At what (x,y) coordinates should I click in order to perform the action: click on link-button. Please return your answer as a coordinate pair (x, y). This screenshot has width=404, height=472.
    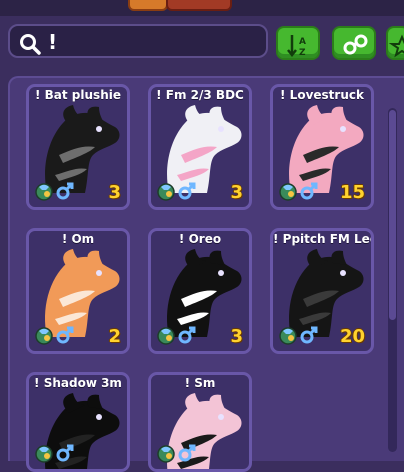
    Looking at the image, I should click on (354, 43).